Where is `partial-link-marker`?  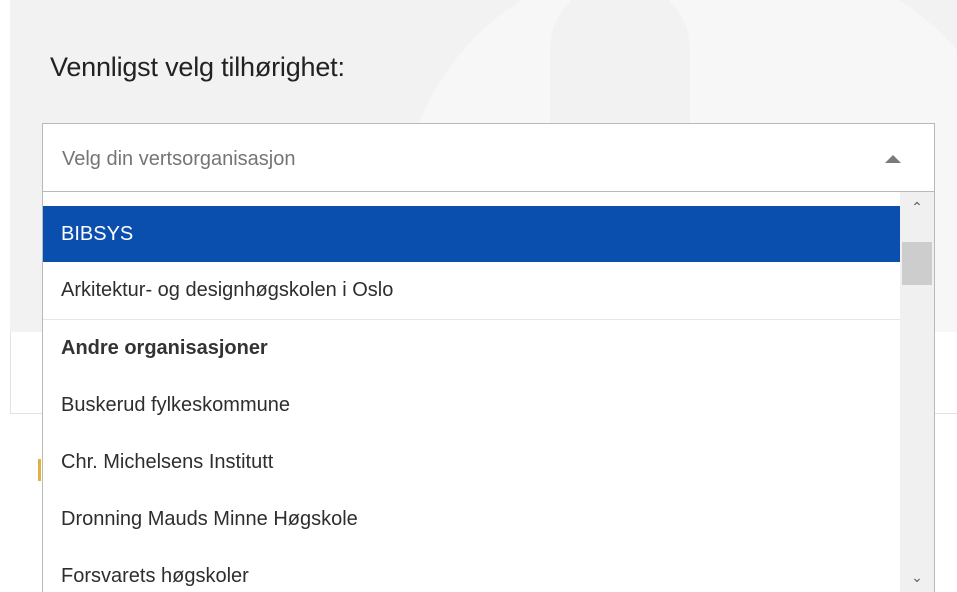
partial-link-marker is located at coordinates (39, 470).